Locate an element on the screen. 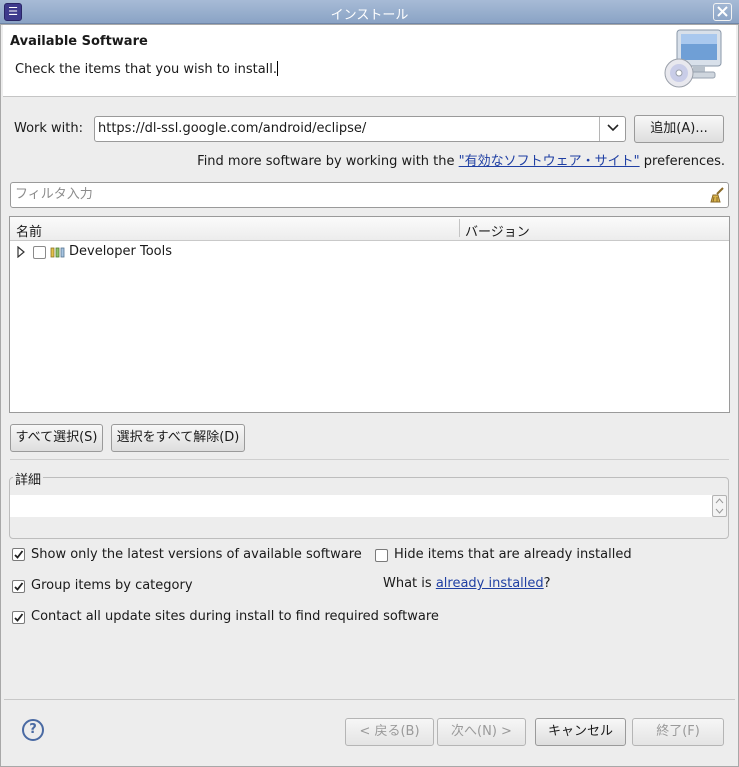 This screenshot has width=739, height=767. hide-installed-checkbox is located at coordinates (381, 555).